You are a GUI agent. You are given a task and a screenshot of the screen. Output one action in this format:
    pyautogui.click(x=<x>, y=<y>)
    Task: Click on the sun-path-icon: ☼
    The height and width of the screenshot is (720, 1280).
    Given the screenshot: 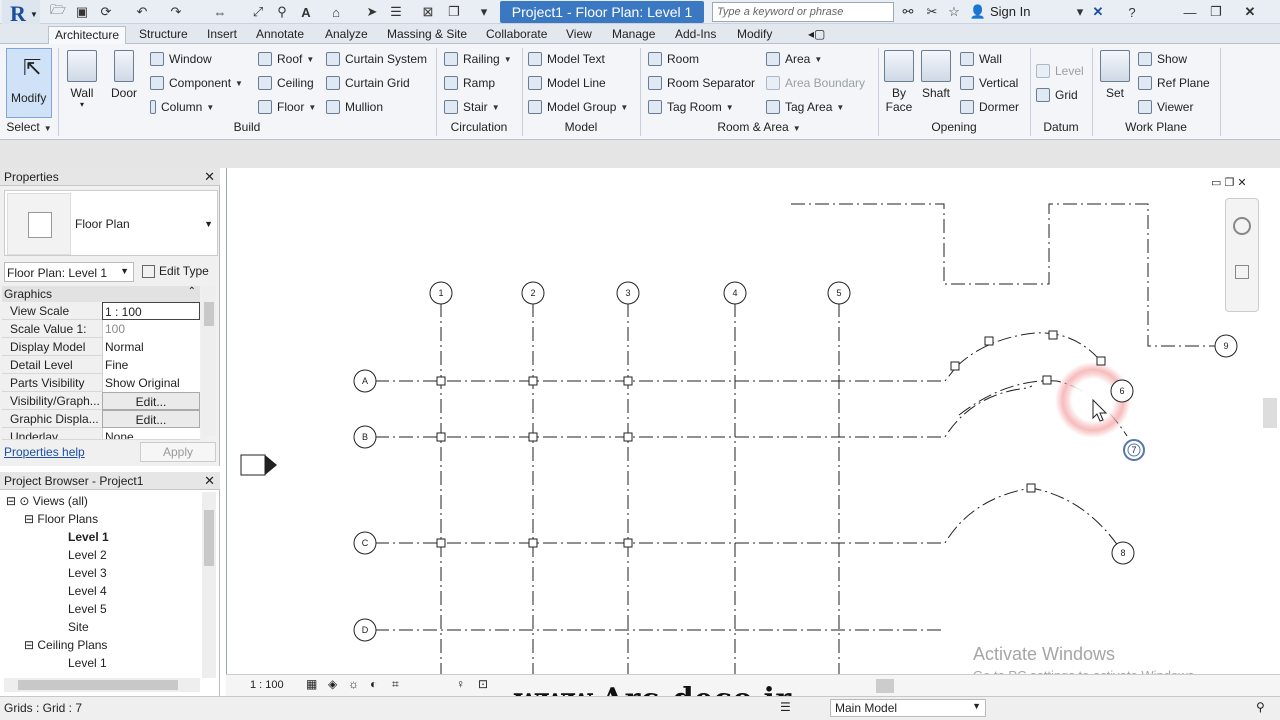 What is the action you would take?
    pyautogui.click(x=353, y=684)
    